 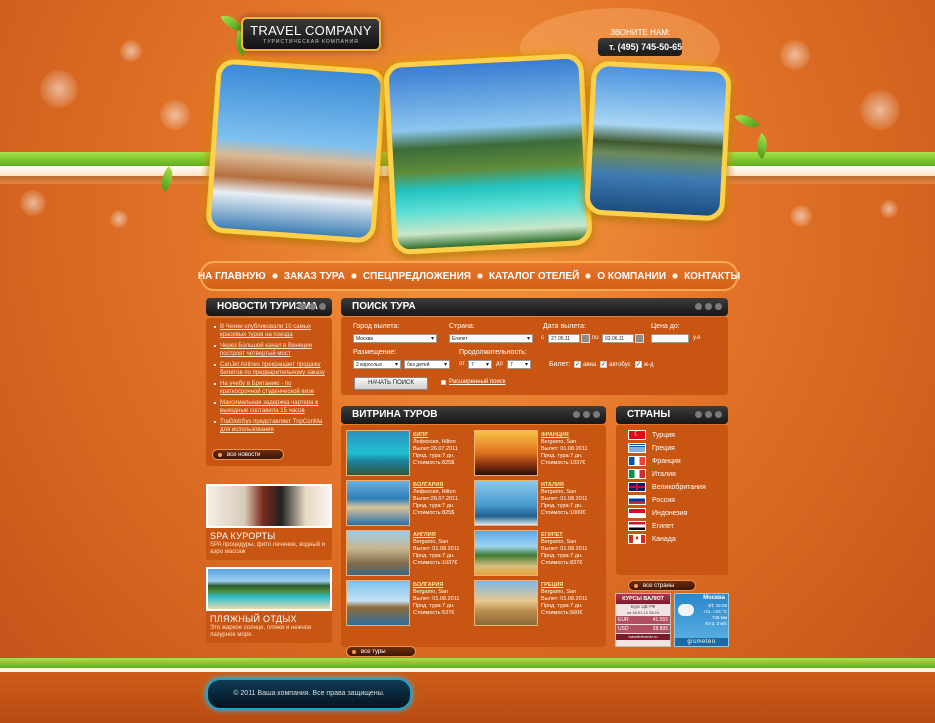 What do you see at coordinates (311, 42) in the screenshot?
I see `logo-subtitle: ТУРИСТИЧЕСКАЯ КОМПАНИЯ` at bounding box center [311, 42].